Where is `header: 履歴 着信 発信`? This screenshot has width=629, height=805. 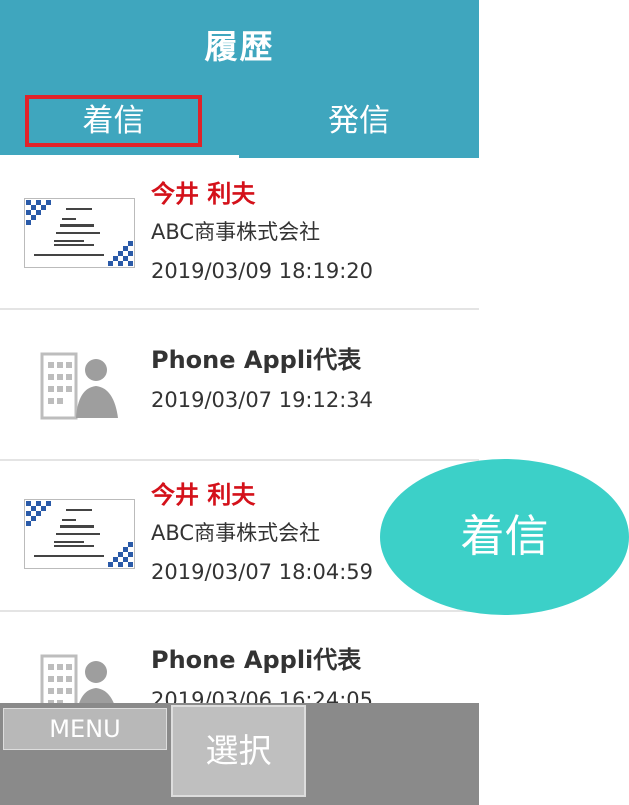 header: 履歴 着信 発信 is located at coordinates (239, 79).